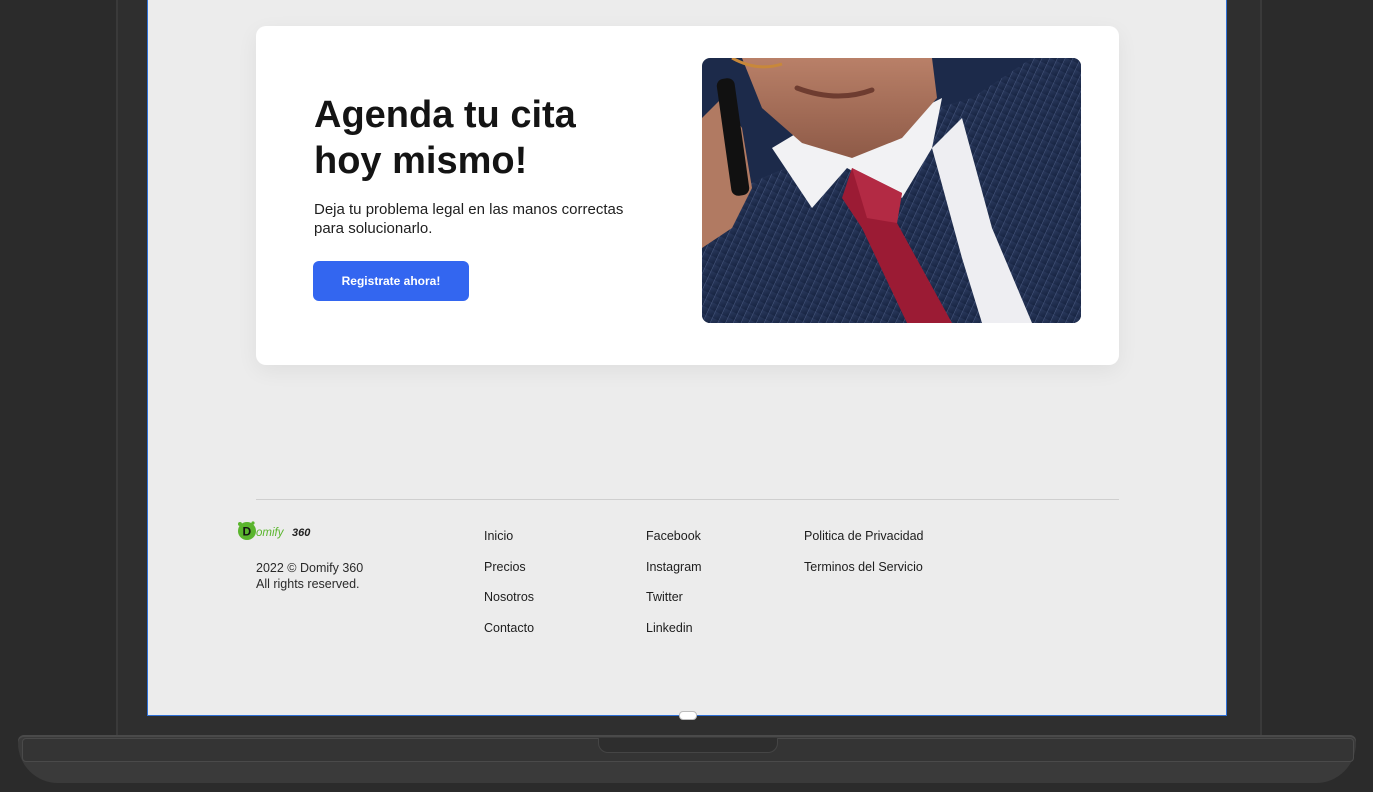 The height and width of the screenshot is (792, 1373). I want to click on copyright-line-2: All rights reserved., so click(308, 584).